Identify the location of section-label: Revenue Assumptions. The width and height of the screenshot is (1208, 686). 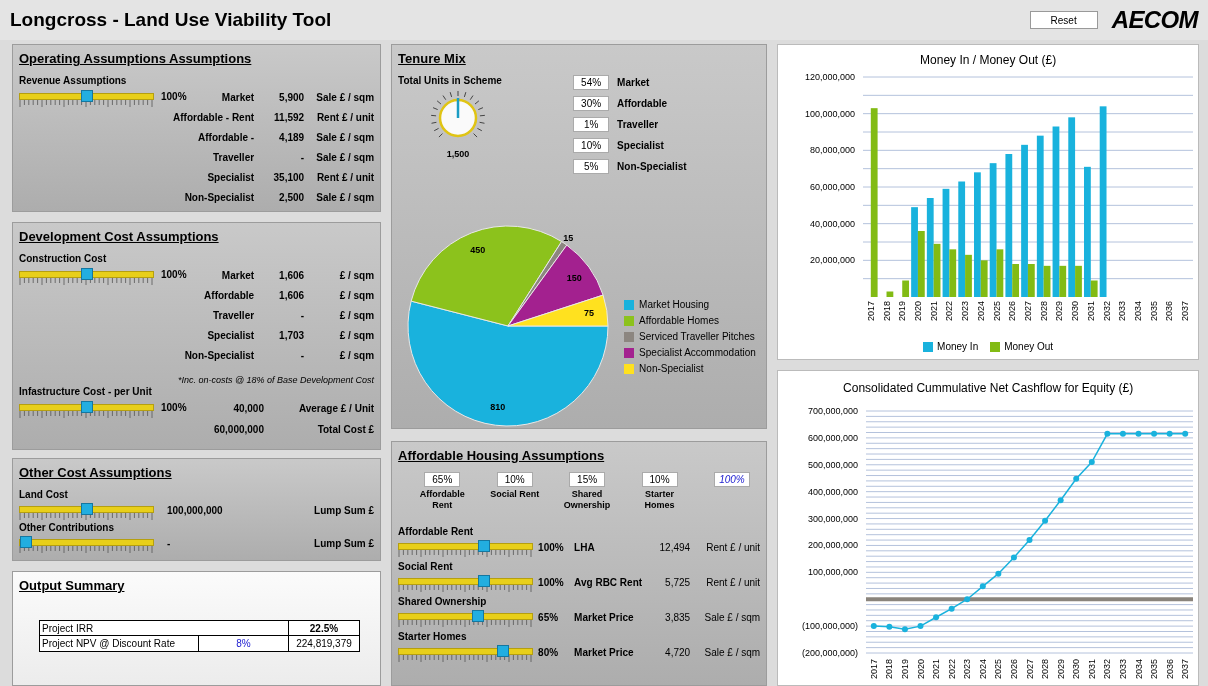
(73, 80).